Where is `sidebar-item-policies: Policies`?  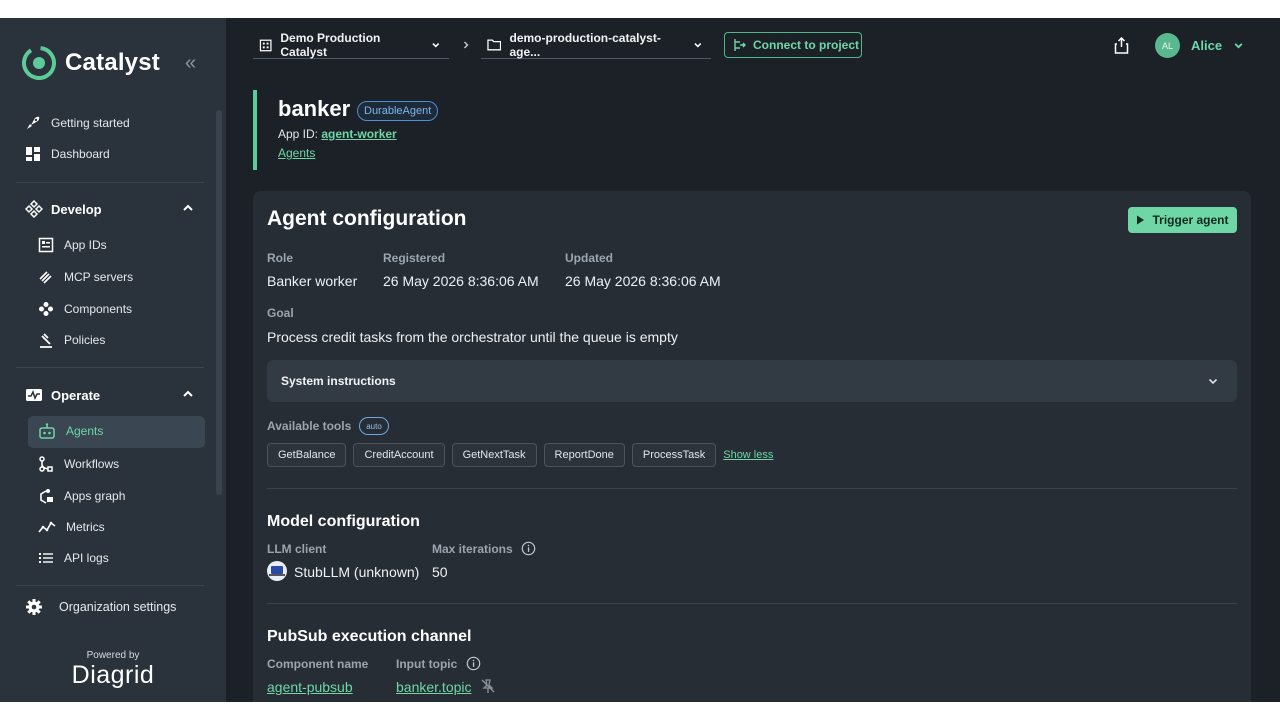 sidebar-item-policies: Policies is located at coordinates (71, 340).